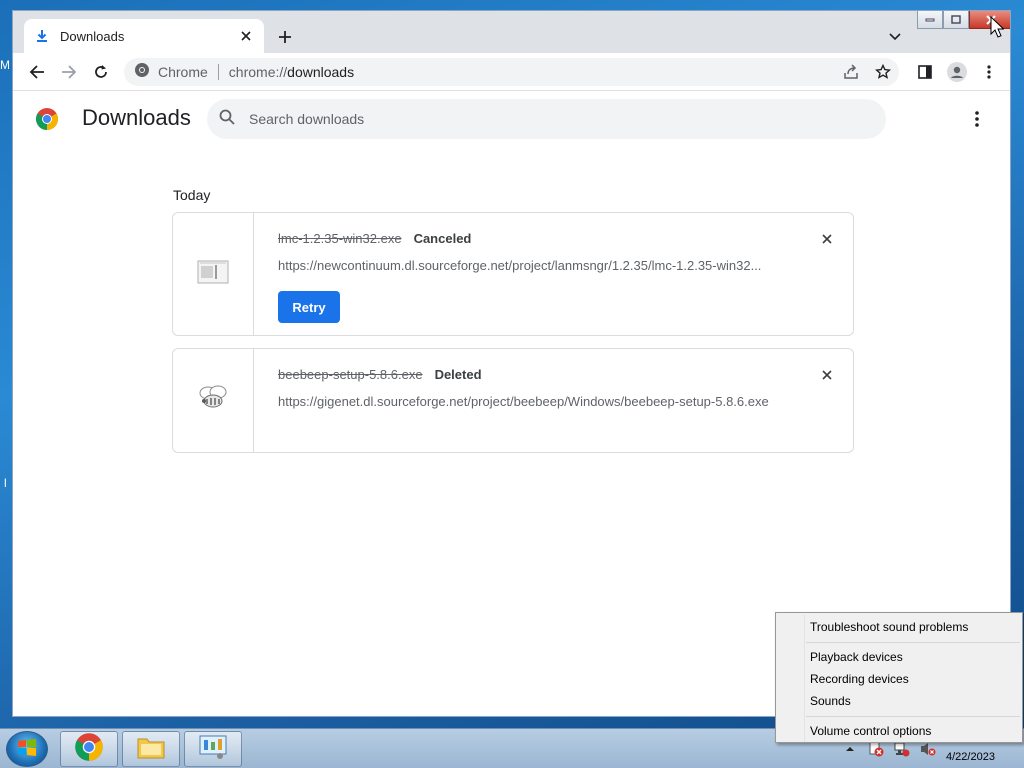 The height and width of the screenshot is (768, 1024). I want to click on tray-expand-icon, so click(850, 749).